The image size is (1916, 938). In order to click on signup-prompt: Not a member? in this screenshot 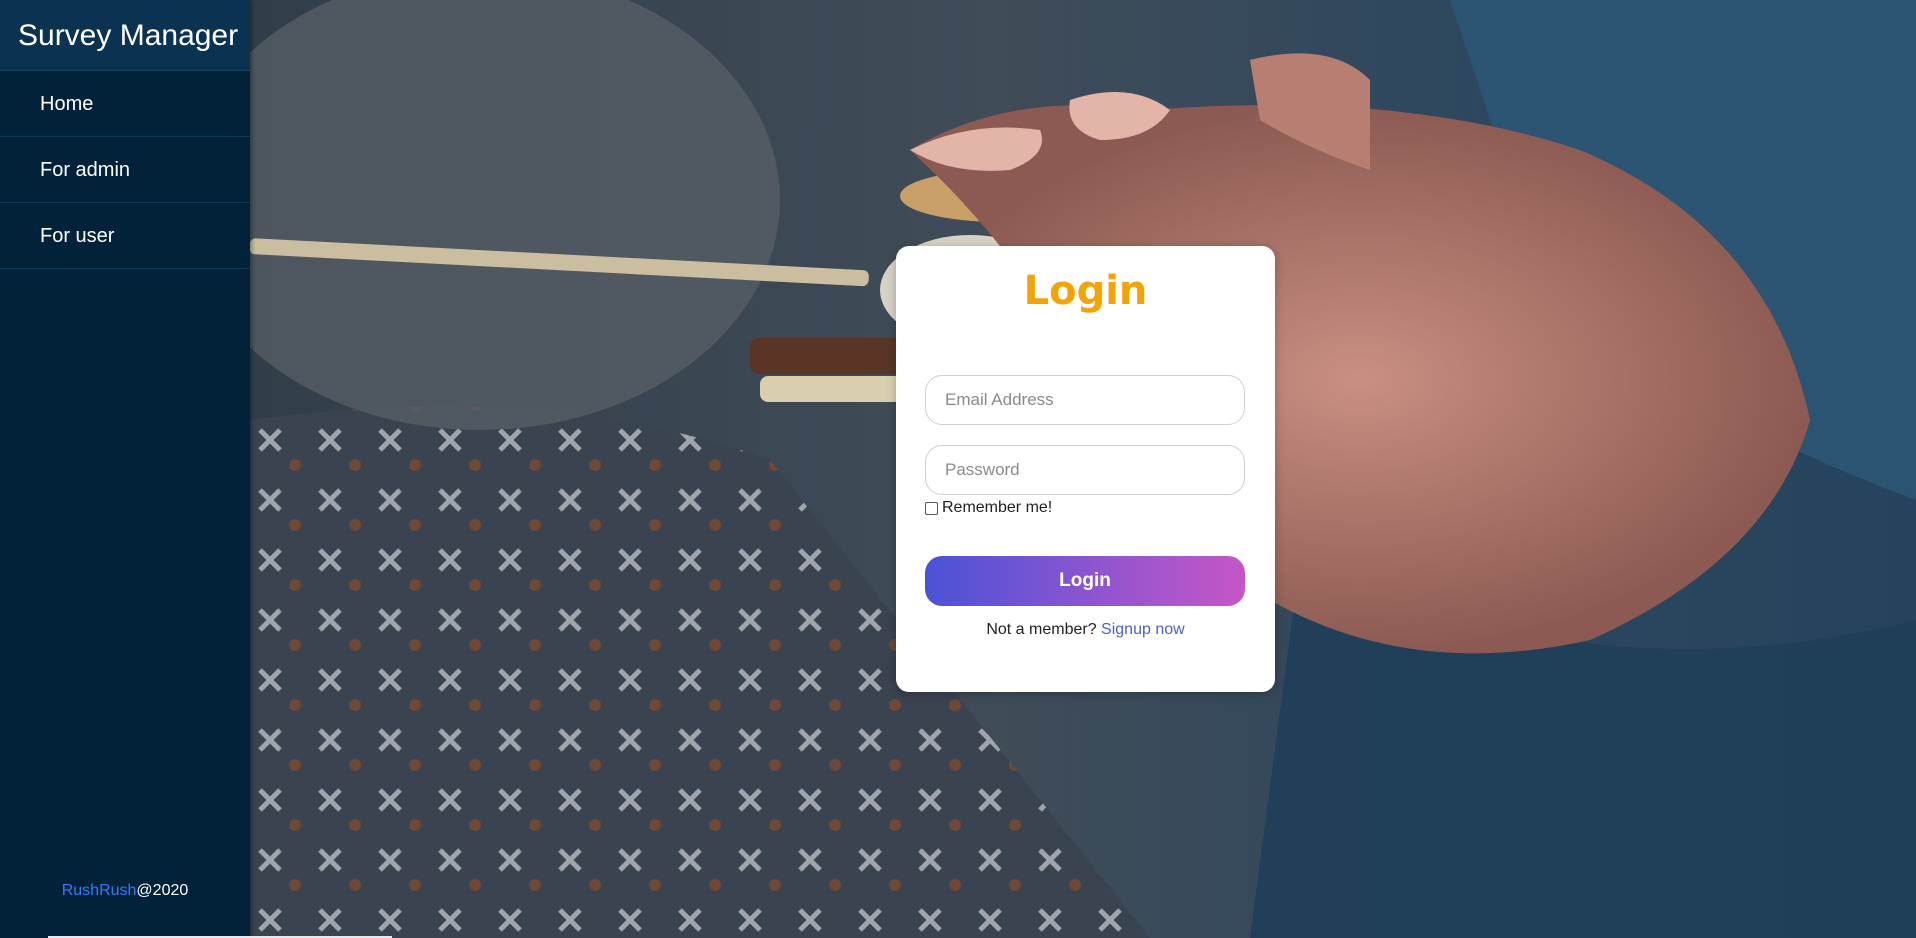, I will do `click(1041, 629)`.